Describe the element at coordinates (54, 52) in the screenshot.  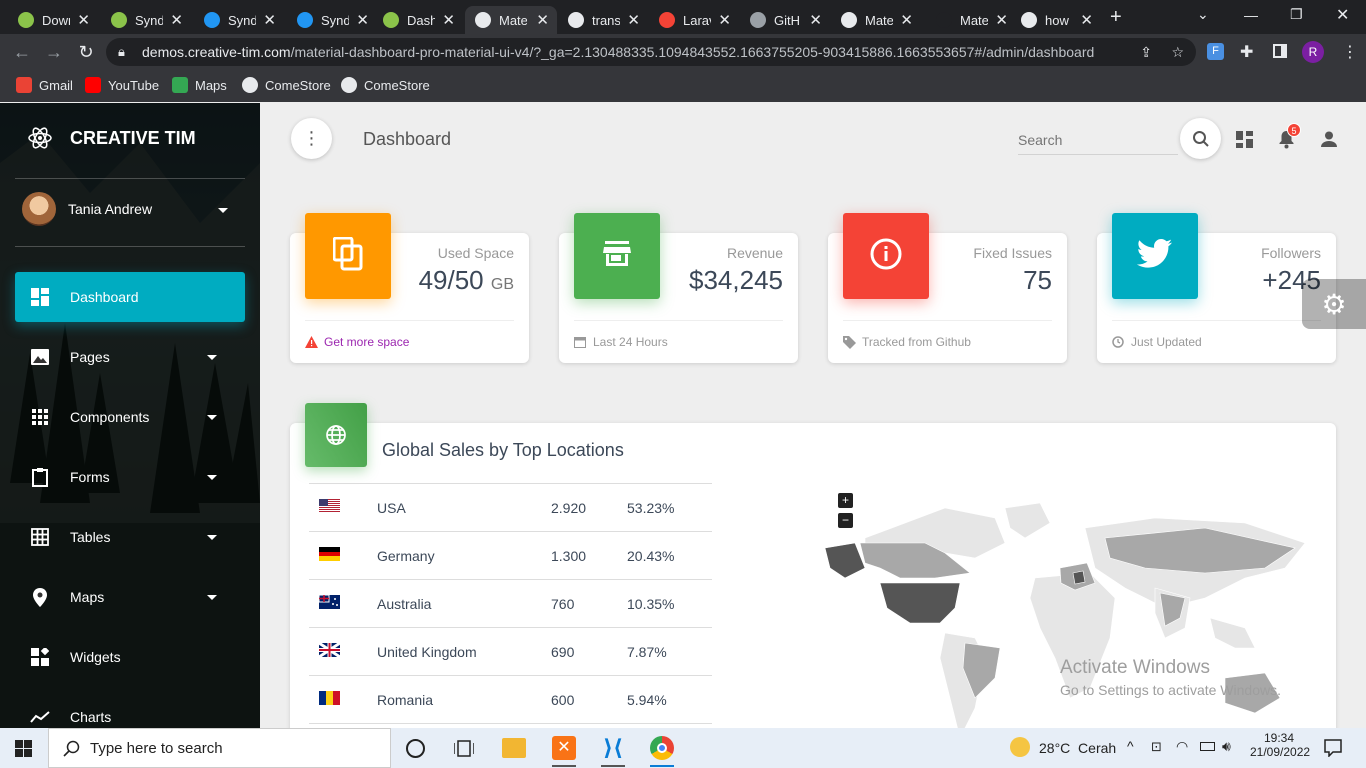
I see `forward-button: →` at that location.